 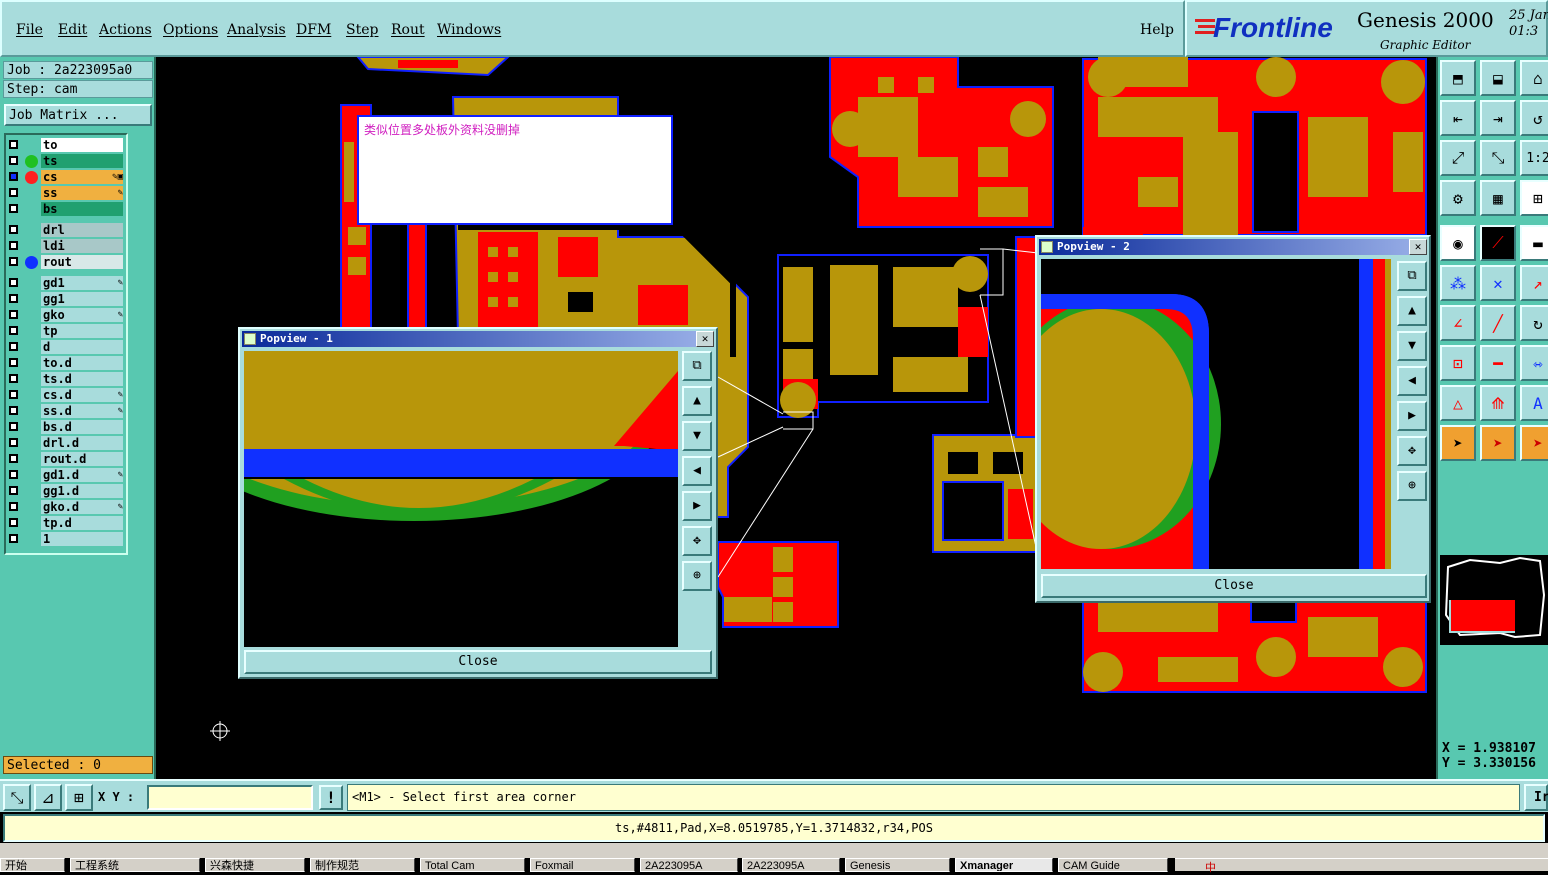 I want to click on overview-map, so click(x=1494, y=600).